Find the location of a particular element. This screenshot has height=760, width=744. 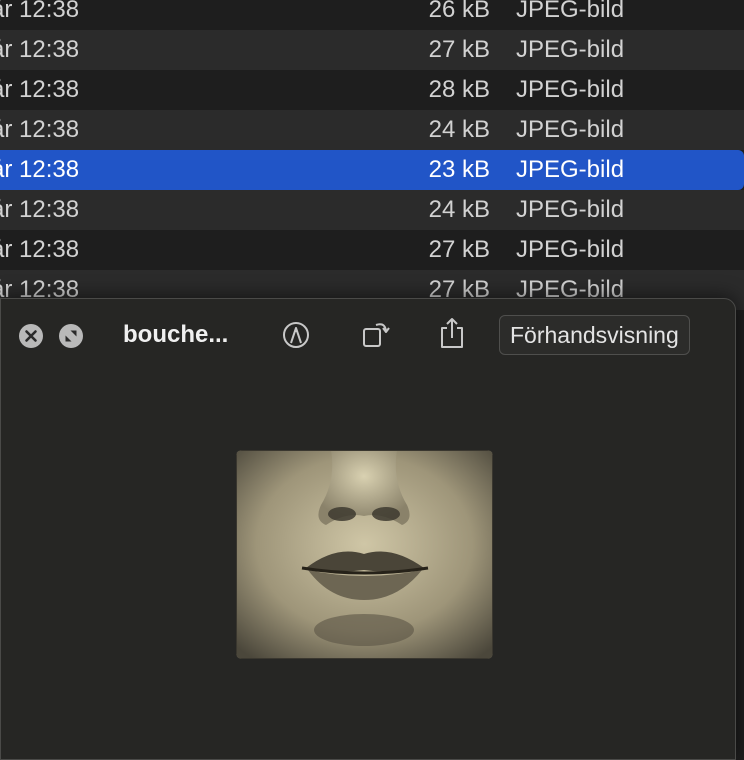

fullscreen-icon is located at coordinates (71, 336).